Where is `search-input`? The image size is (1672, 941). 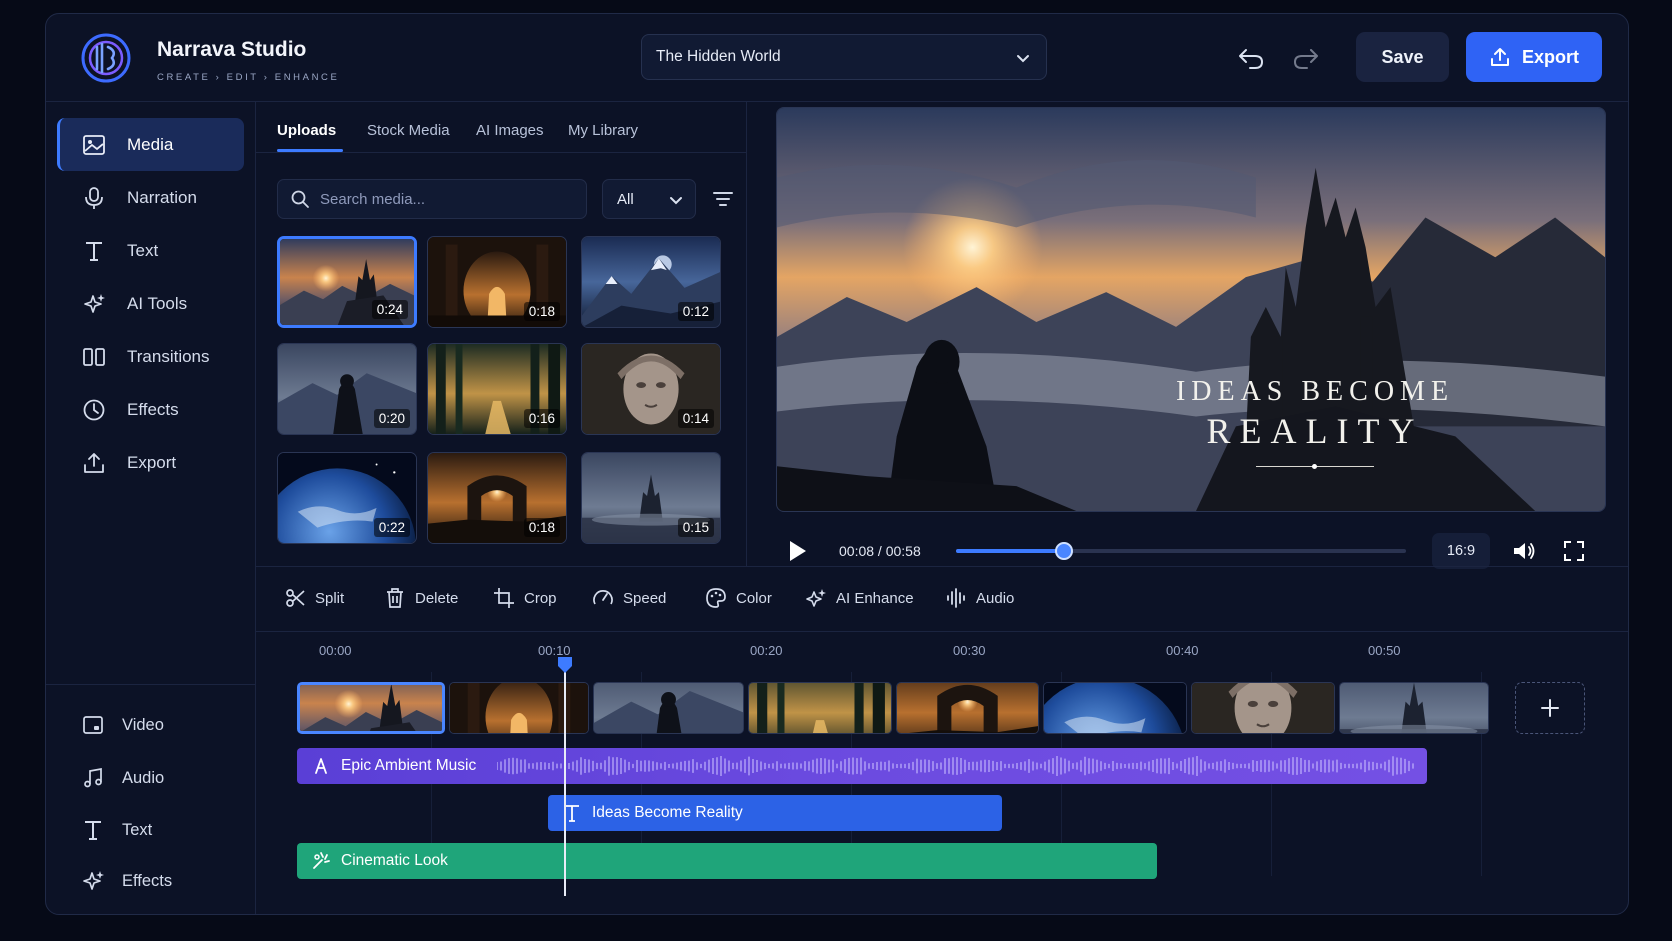 search-input is located at coordinates (440, 199).